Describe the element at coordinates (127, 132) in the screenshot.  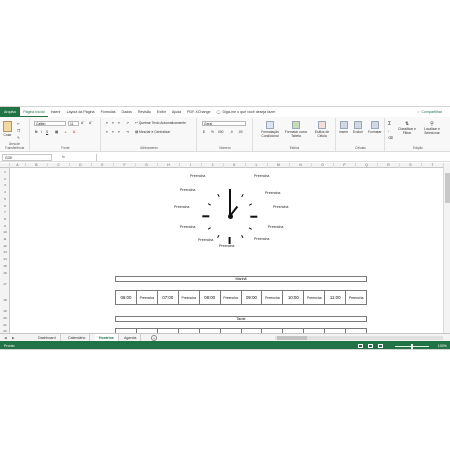
I see `indent-icon: ⇥` at that location.